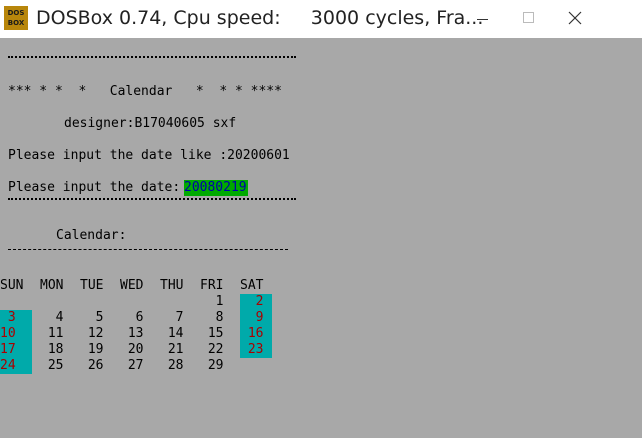 The height and width of the screenshot is (438, 642). What do you see at coordinates (252, 285) in the screenshot?
I see `weekday-sat: SAT` at bounding box center [252, 285].